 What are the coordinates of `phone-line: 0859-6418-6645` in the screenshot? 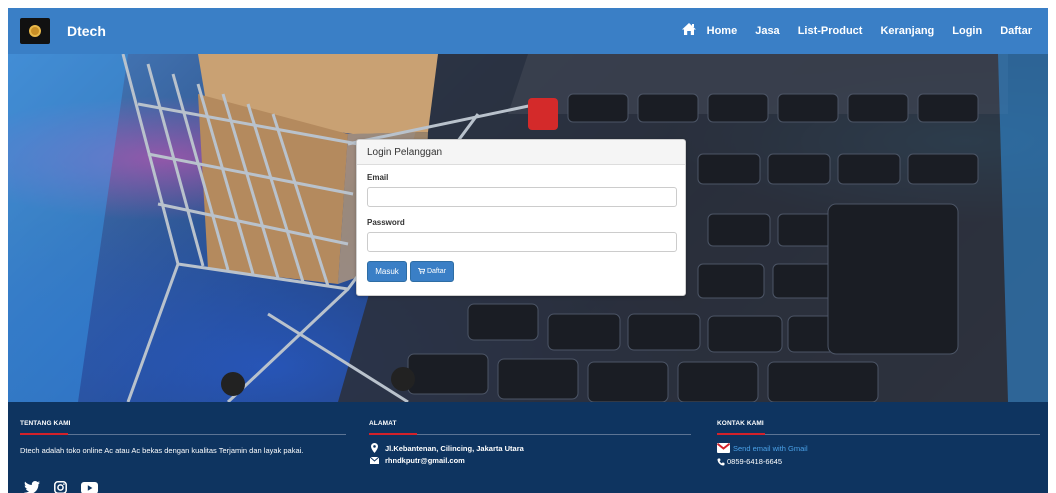 It's located at (749, 461).